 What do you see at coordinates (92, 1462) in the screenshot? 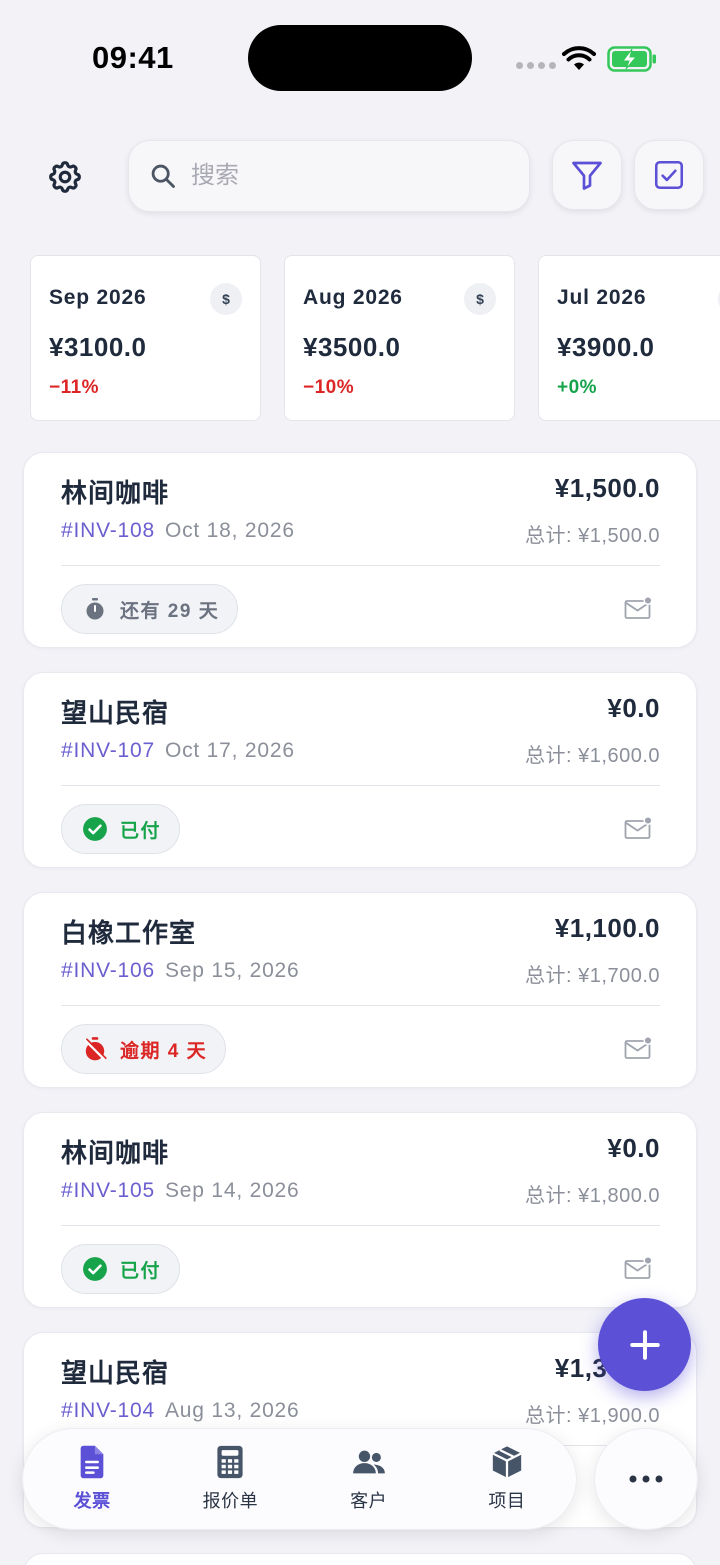
I see `document-icon` at bounding box center [92, 1462].